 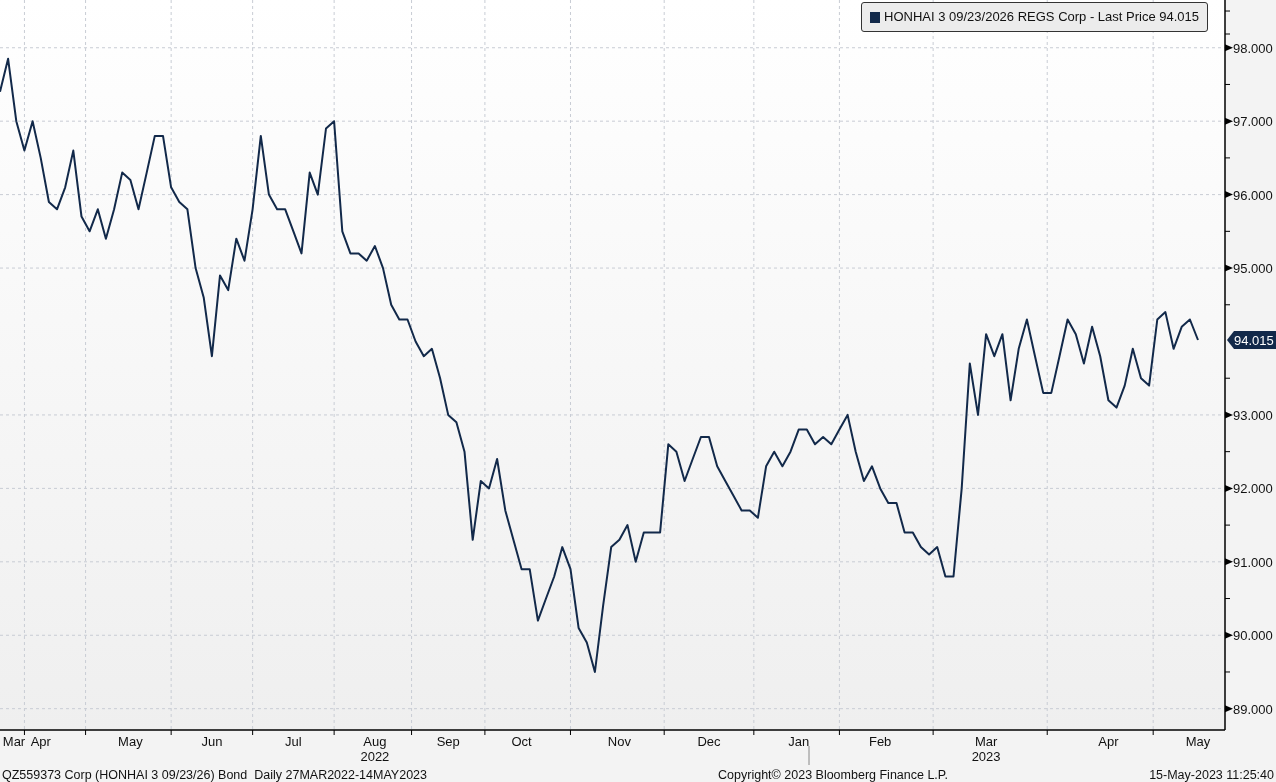 I want to click on x-tick-label: Dec, so click(x=709, y=741).